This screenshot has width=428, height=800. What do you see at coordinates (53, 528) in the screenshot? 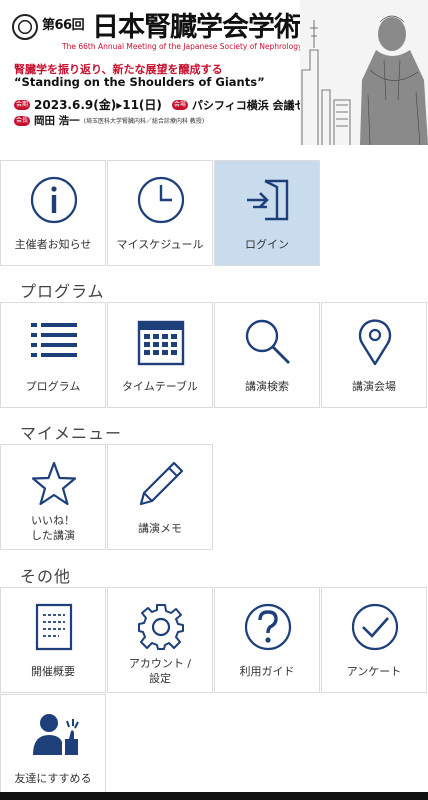
I see `tile-label: いいね！した講演` at bounding box center [53, 528].